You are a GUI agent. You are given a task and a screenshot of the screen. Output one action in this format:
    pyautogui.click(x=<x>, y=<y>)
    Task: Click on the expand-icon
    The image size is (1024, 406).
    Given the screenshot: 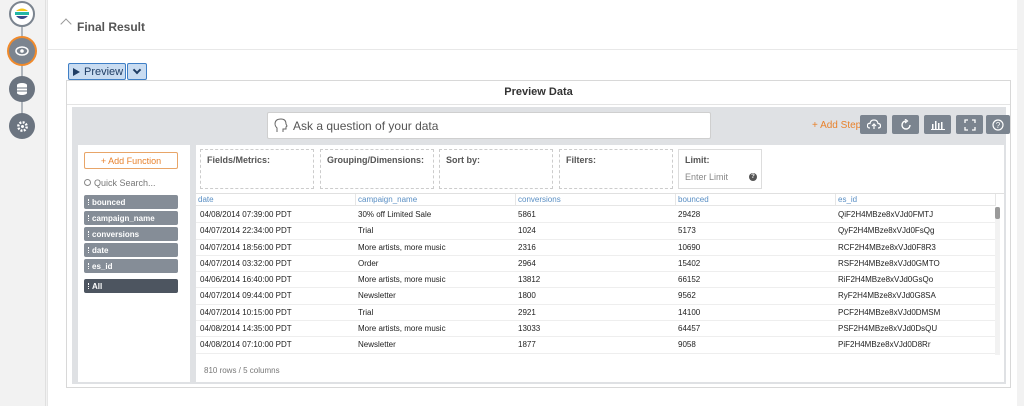 What is the action you would take?
    pyautogui.click(x=969, y=124)
    